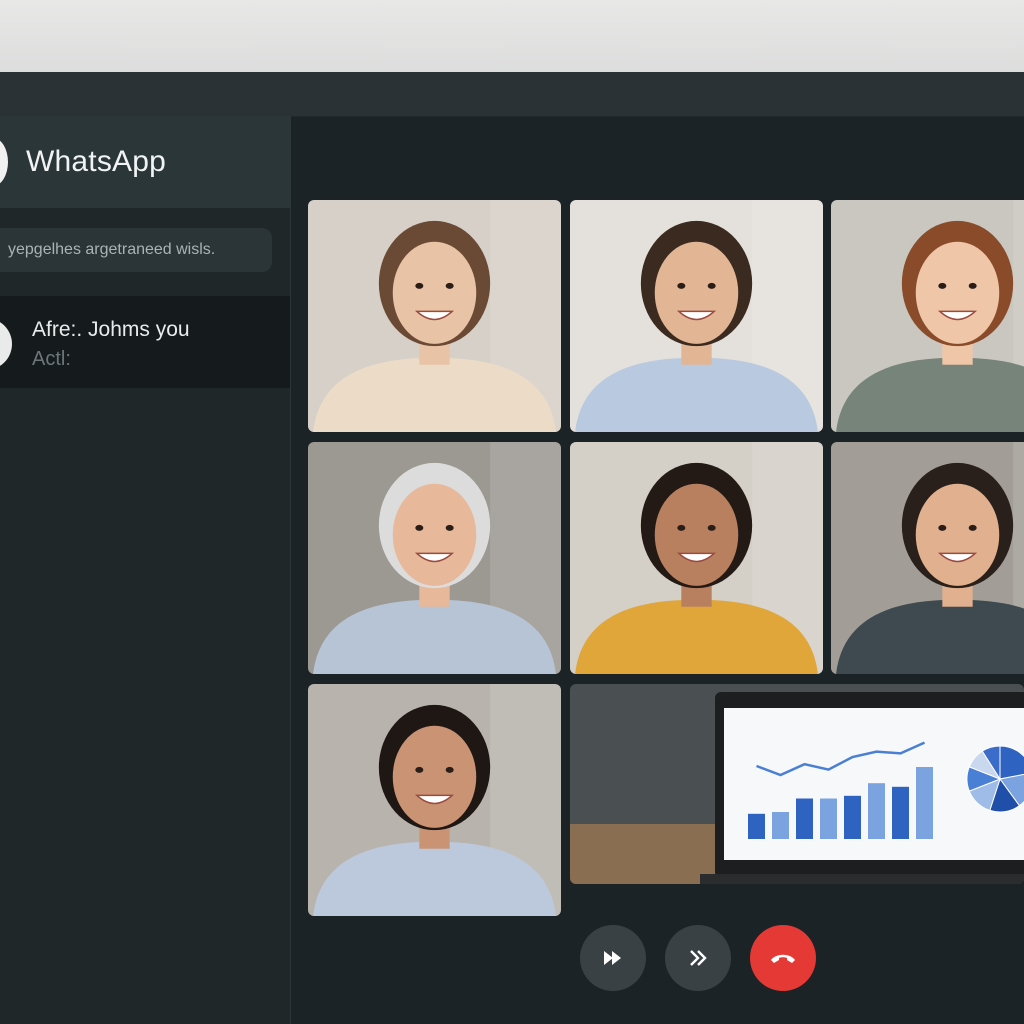 The height and width of the screenshot is (1024, 1024). Describe the element at coordinates (96, 161) in the screenshot. I see `app-title: WhatsApp` at that location.